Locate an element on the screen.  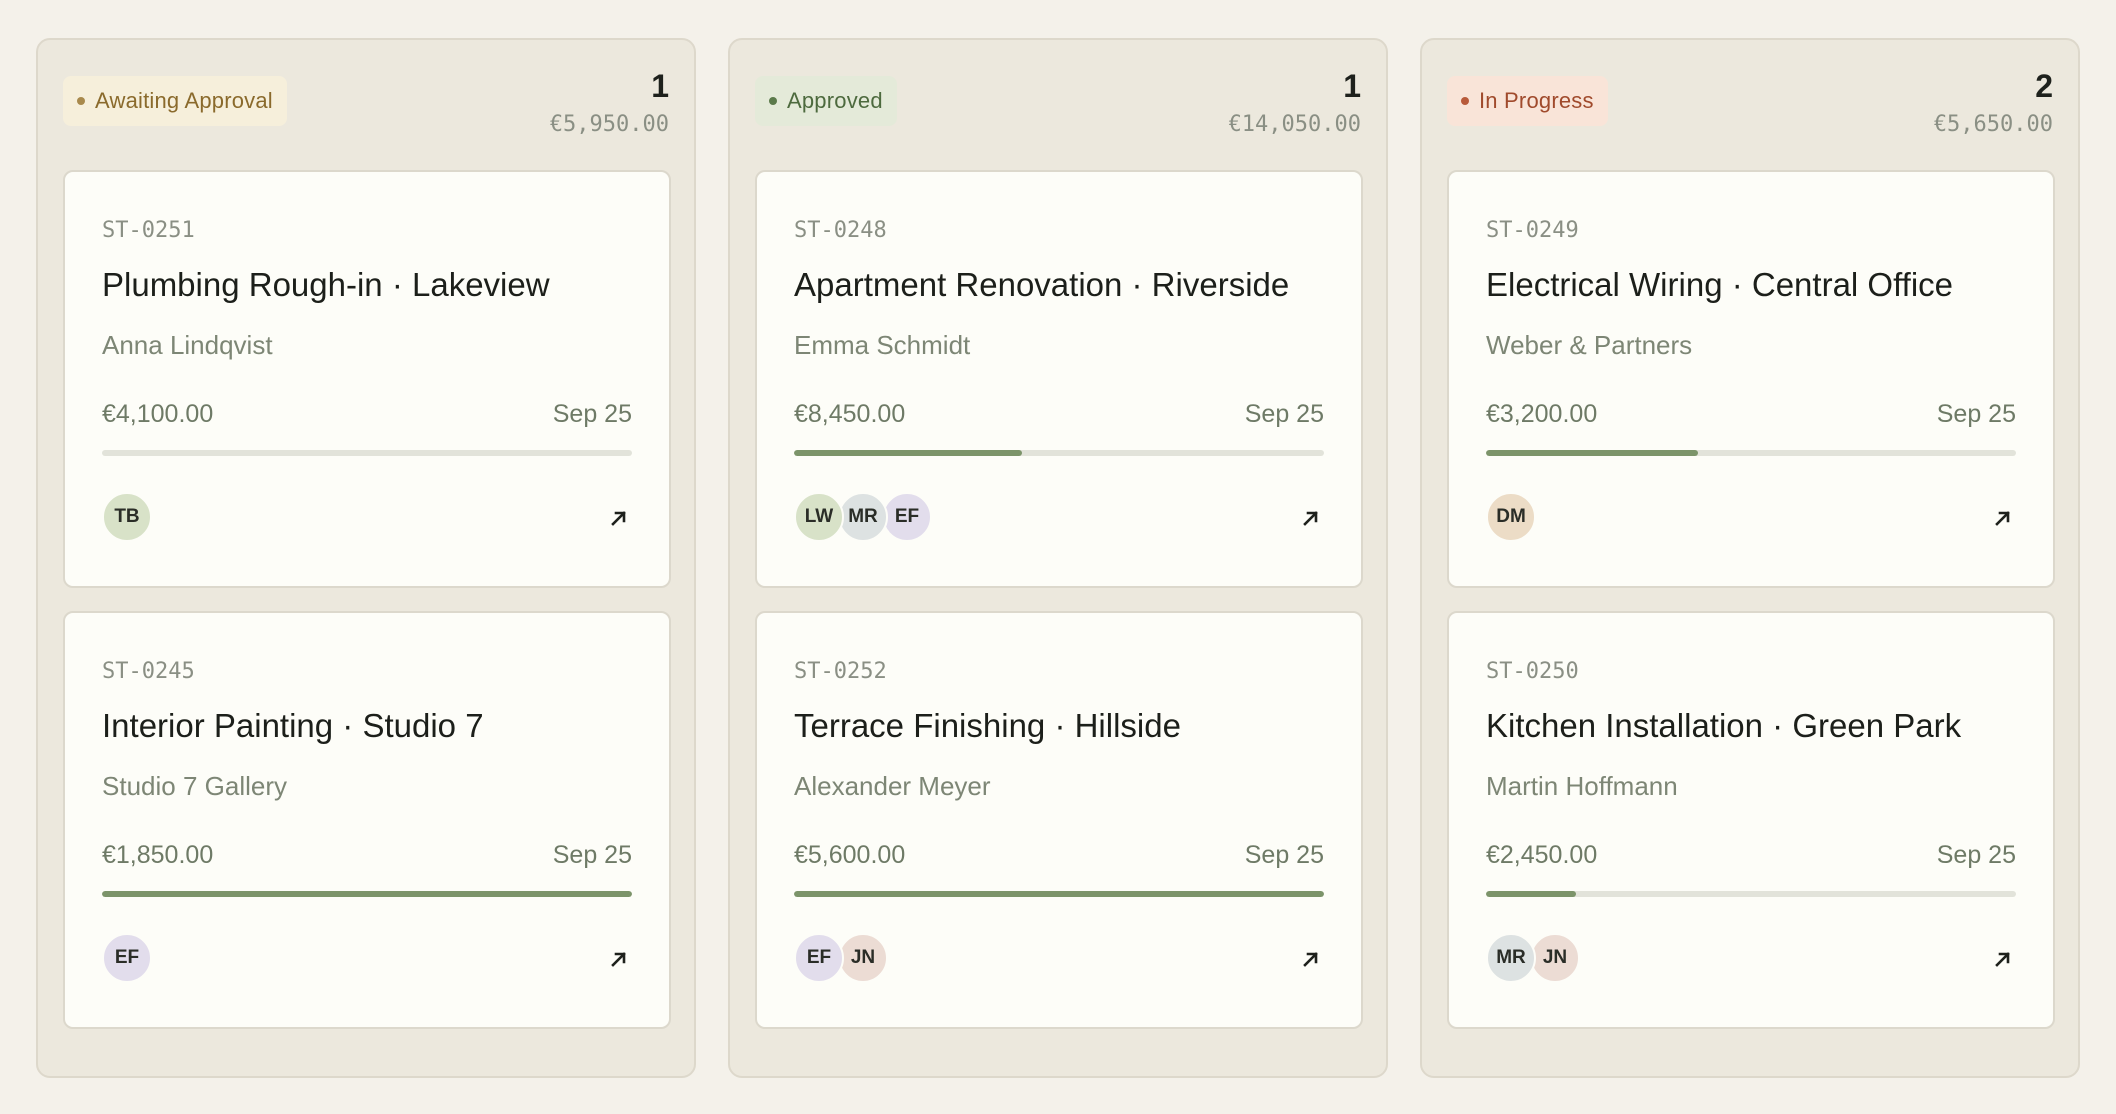
job-id: ST-0252 is located at coordinates (840, 671).